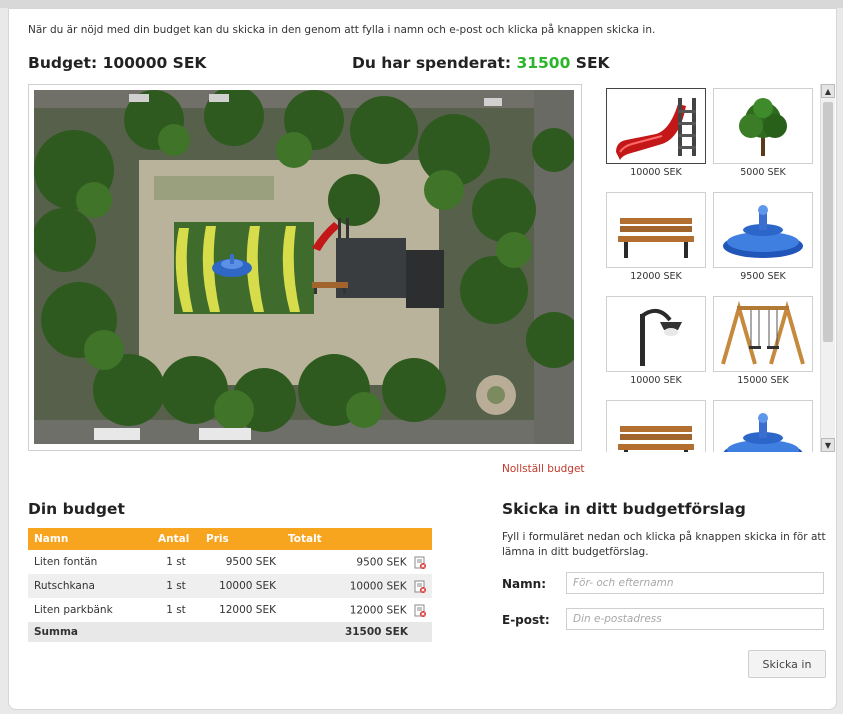 The image size is (843, 714). I want to click on tree-icon, so click(763, 126).